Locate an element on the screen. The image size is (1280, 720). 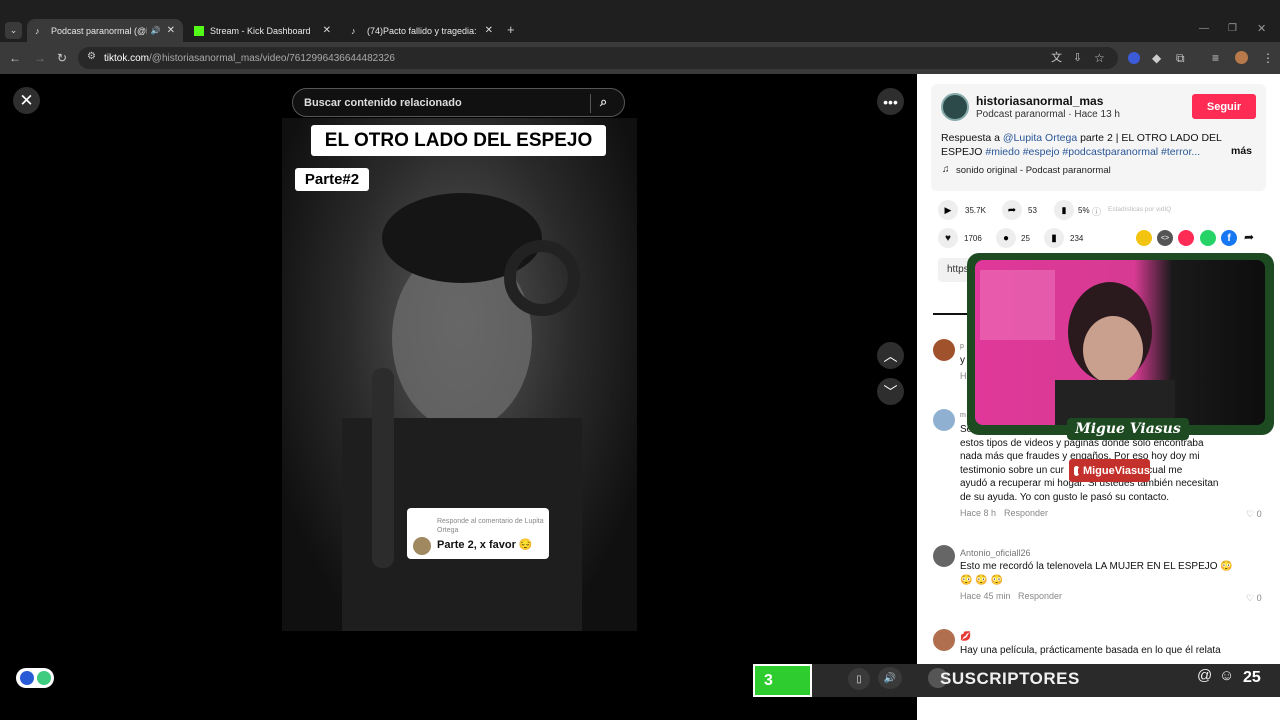
comment-author: 💋 is located at coordinates (965, 636).